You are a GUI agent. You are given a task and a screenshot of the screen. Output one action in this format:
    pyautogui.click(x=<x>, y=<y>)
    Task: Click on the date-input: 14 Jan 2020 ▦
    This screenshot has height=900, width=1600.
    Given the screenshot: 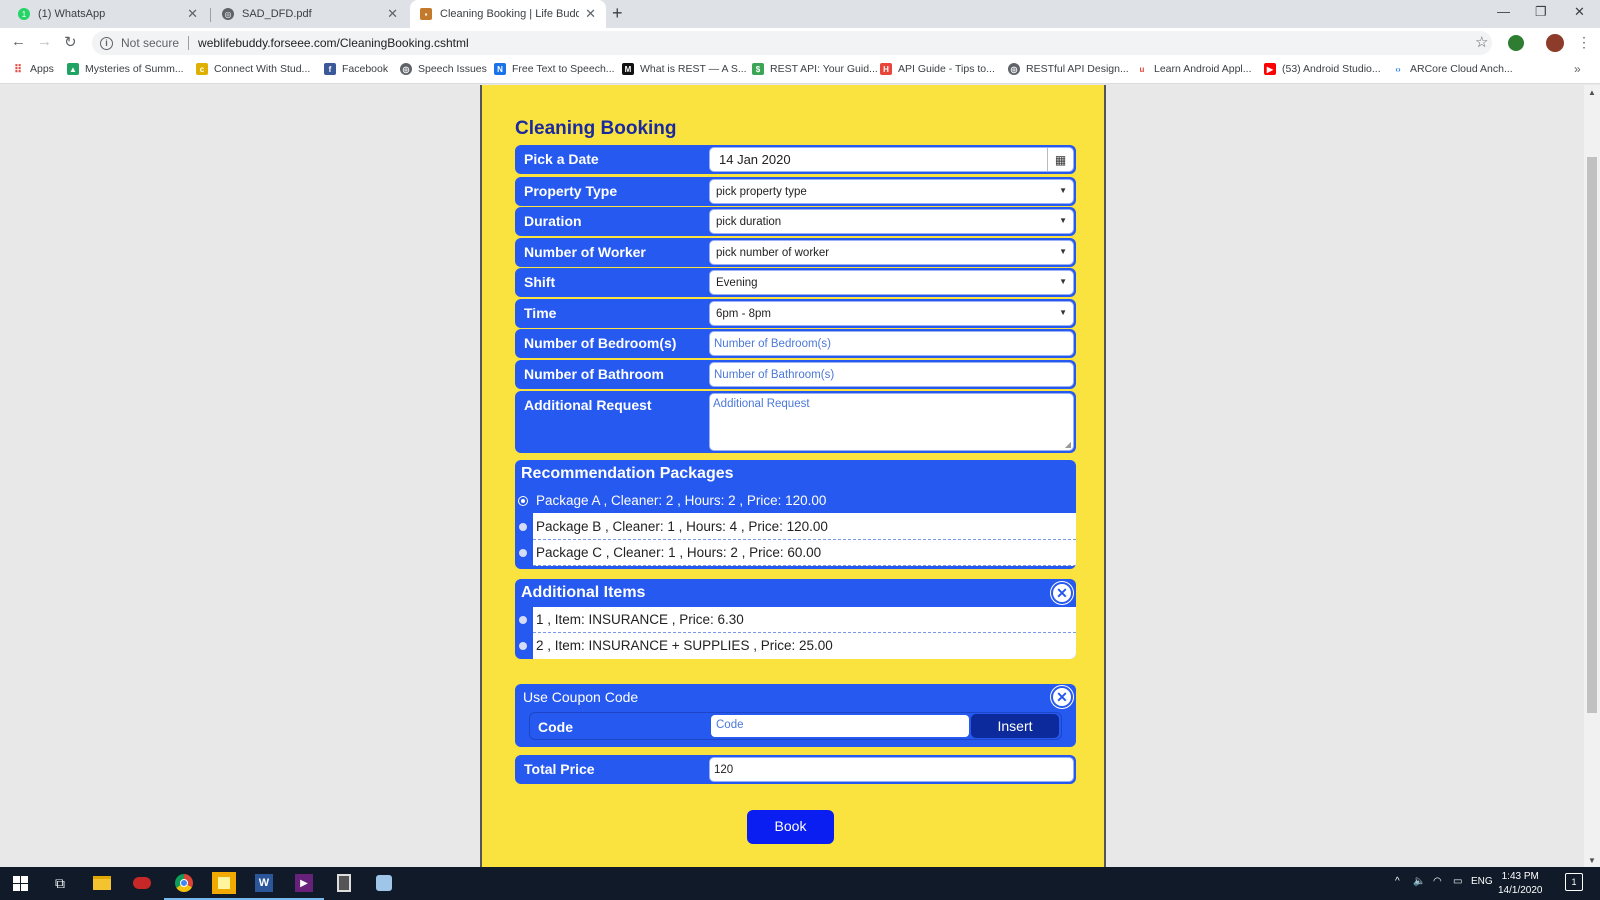 What is the action you would take?
    pyautogui.click(x=891, y=159)
    